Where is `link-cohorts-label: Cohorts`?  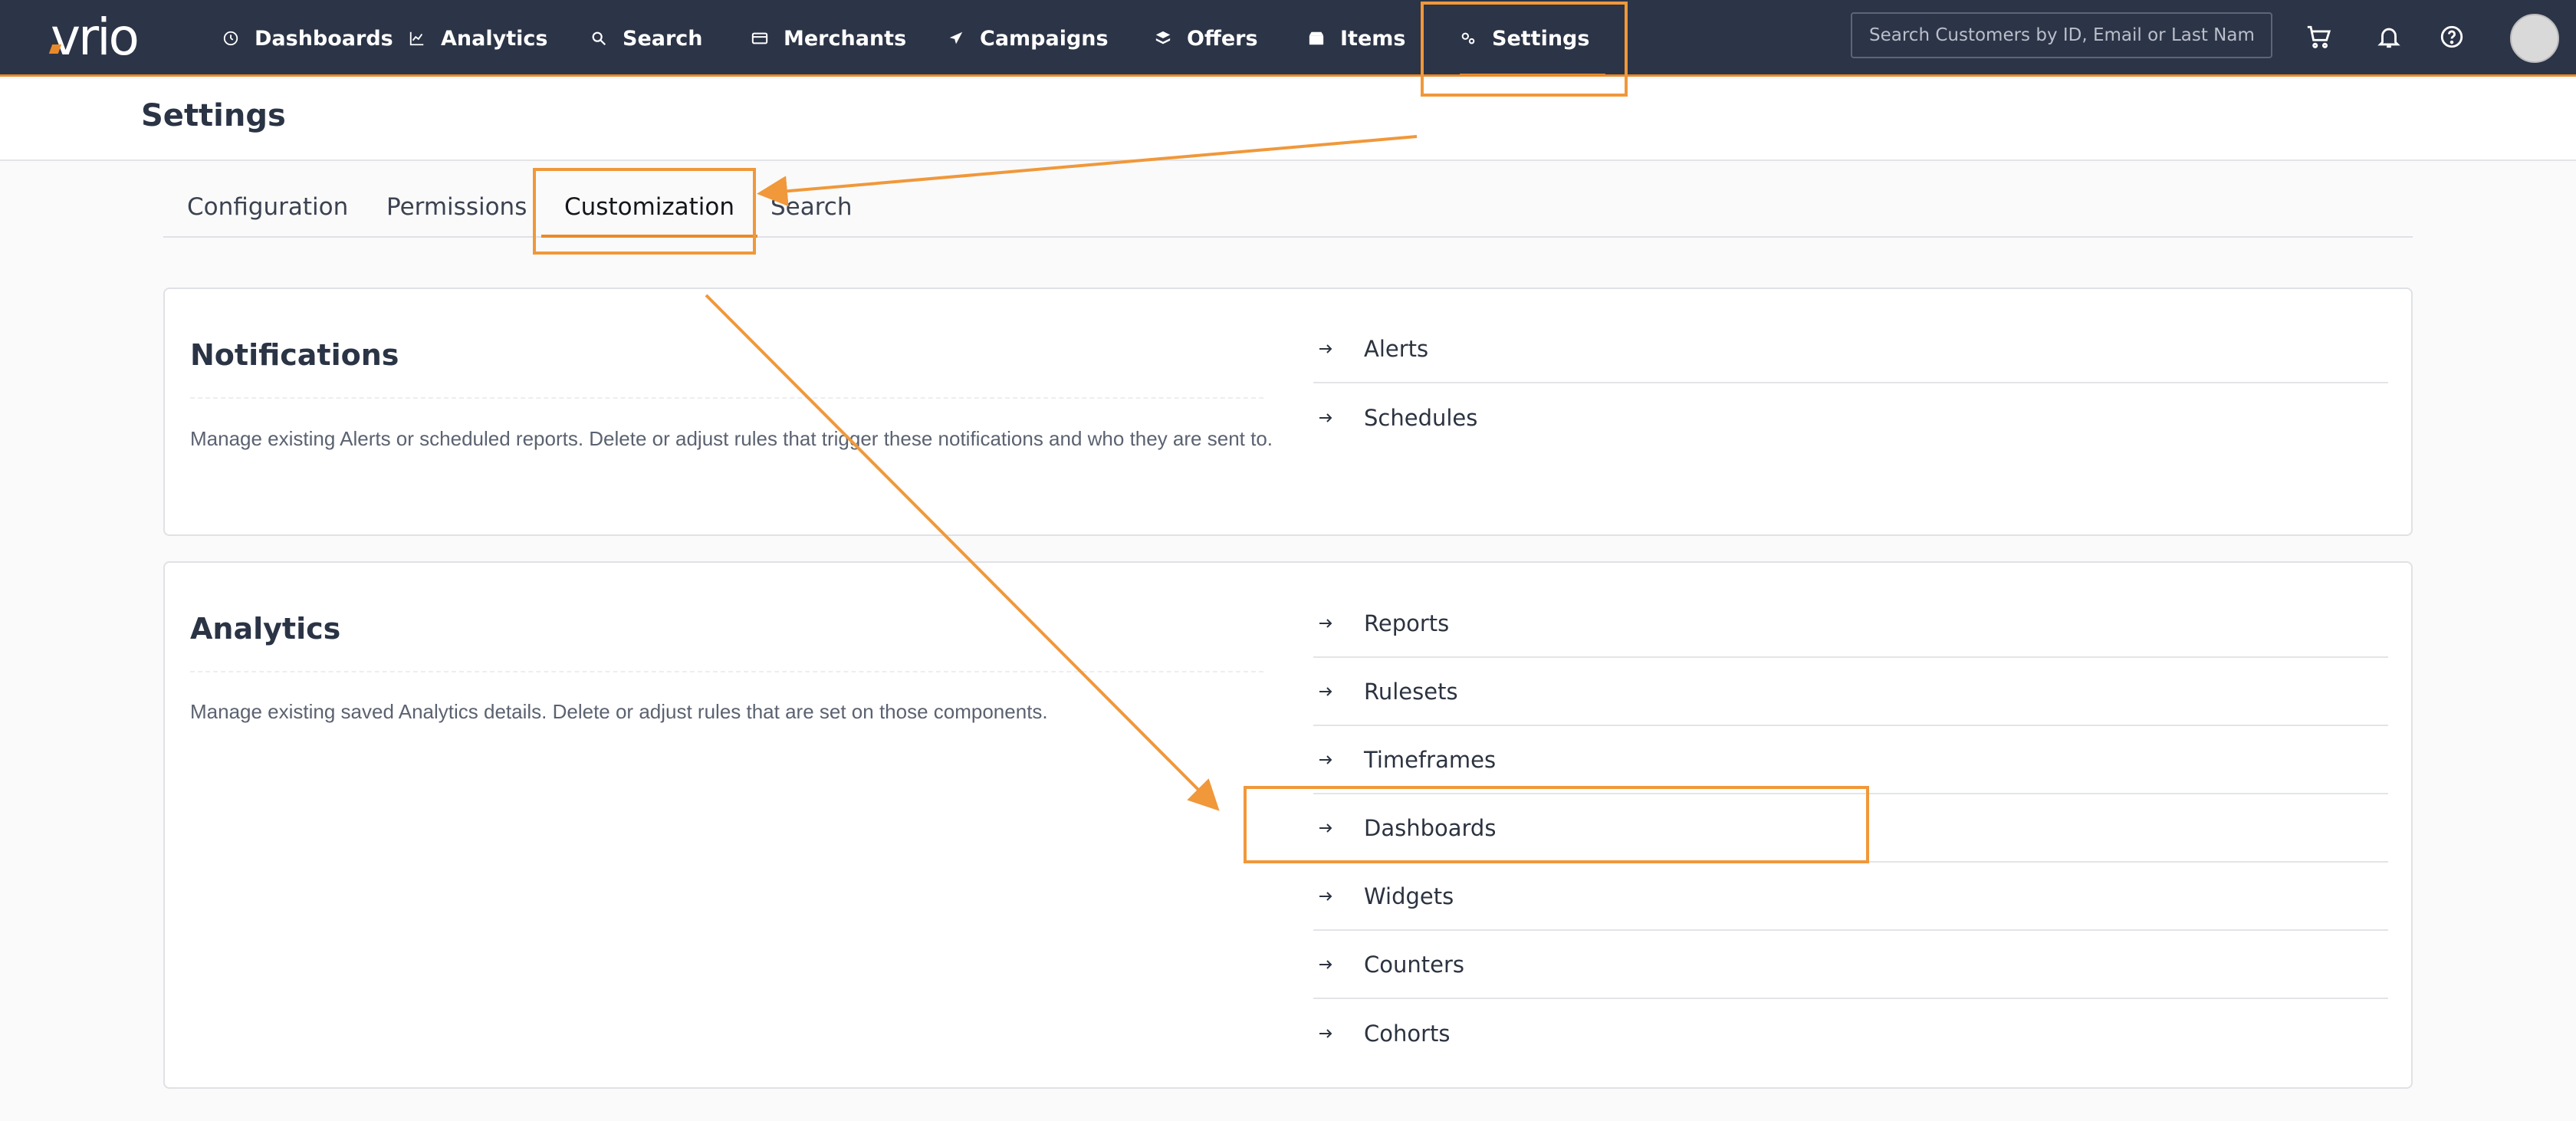
link-cohorts-label: Cohorts is located at coordinates (1407, 1033).